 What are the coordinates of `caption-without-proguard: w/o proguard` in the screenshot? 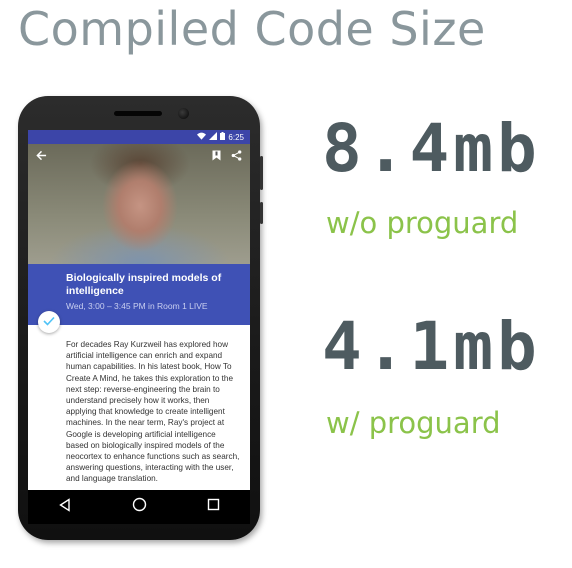 It's located at (422, 223).